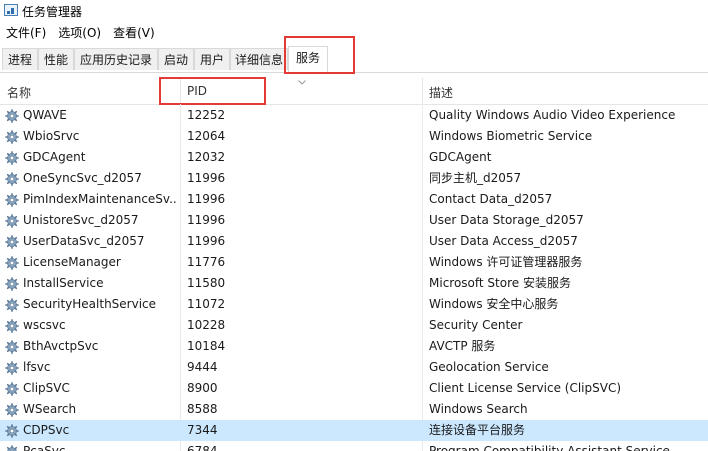 Image resolution: width=708 pixels, height=451 pixels. Describe the element at coordinates (354, 157) in the screenshot. I see `service-row: GDCAgent 12032 GDCAgent` at that location.